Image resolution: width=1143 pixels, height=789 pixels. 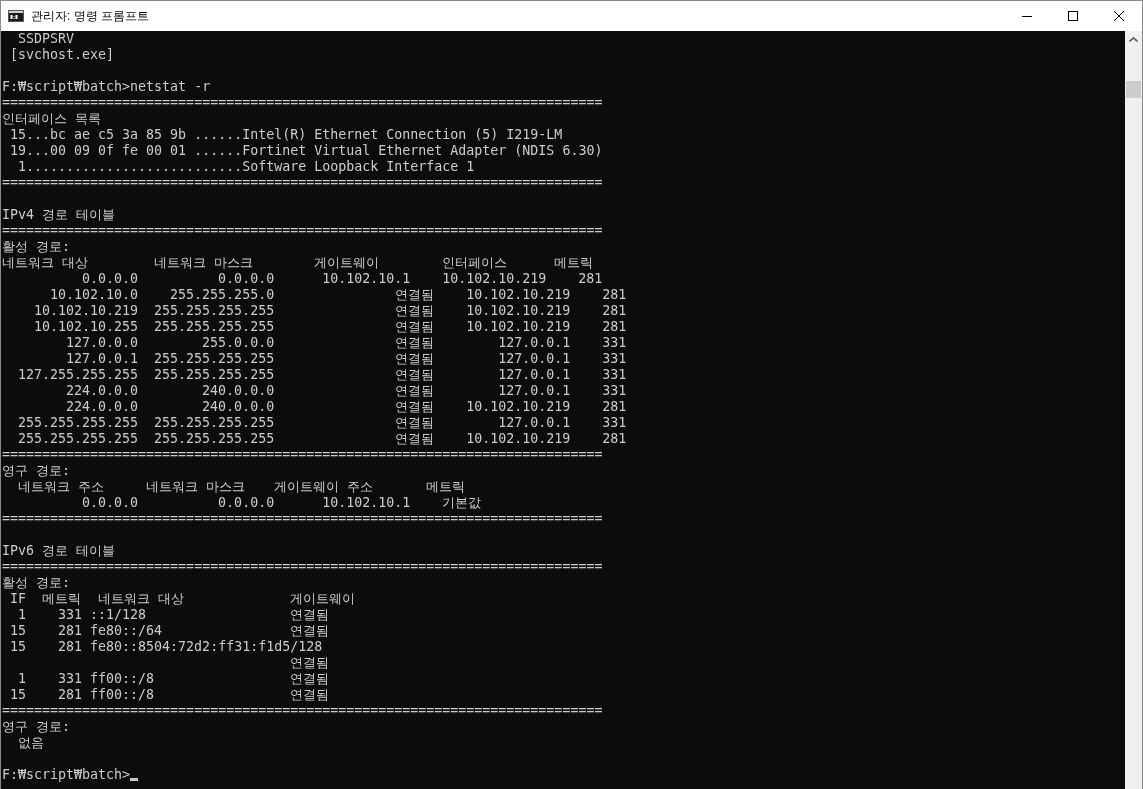 I want to click on table-cell: fe80::8504:72d2:ff31:f1d5/128, so click(x=206, y=647).